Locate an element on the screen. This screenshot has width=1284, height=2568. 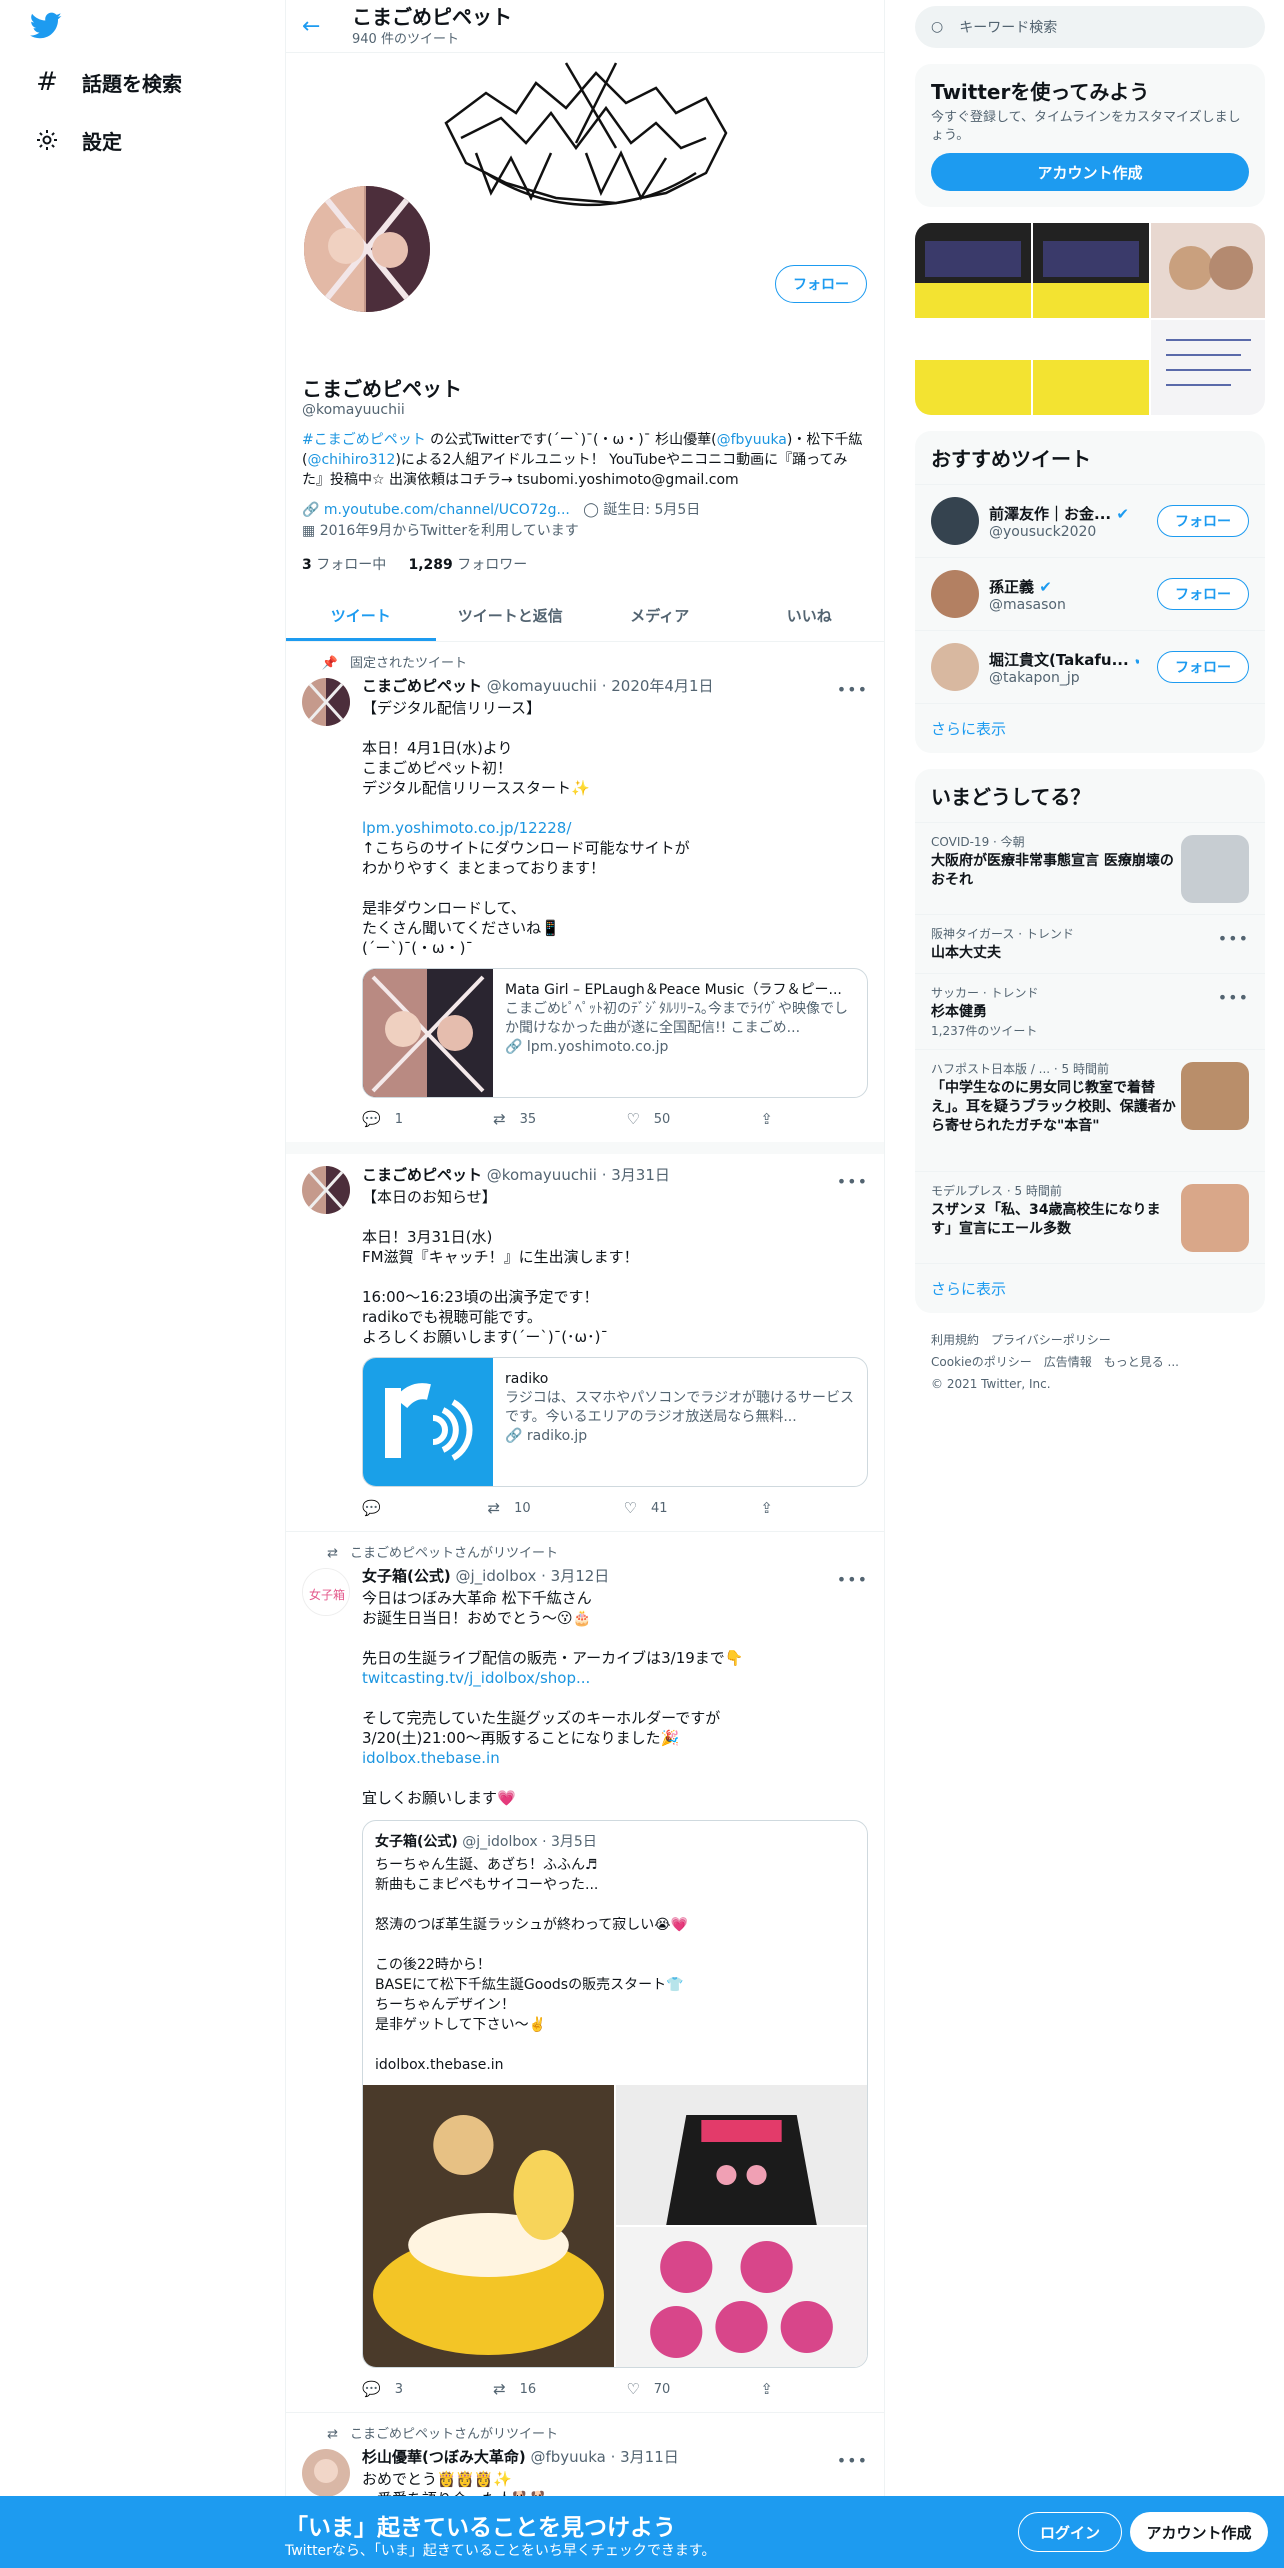
retweet-count: 10 is located at coordinates (522, 1508).